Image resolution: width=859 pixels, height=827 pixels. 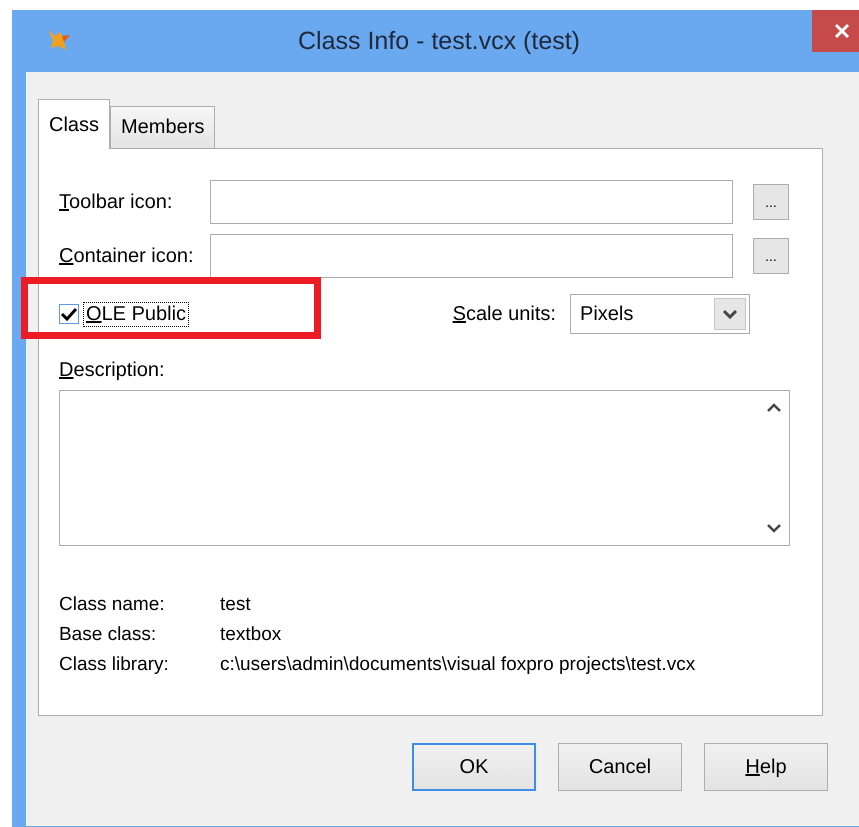 What do you see at coordinates (112, 605) in the screenshot?
I see `info-label: Class name:` at bounding box center [112, 605].